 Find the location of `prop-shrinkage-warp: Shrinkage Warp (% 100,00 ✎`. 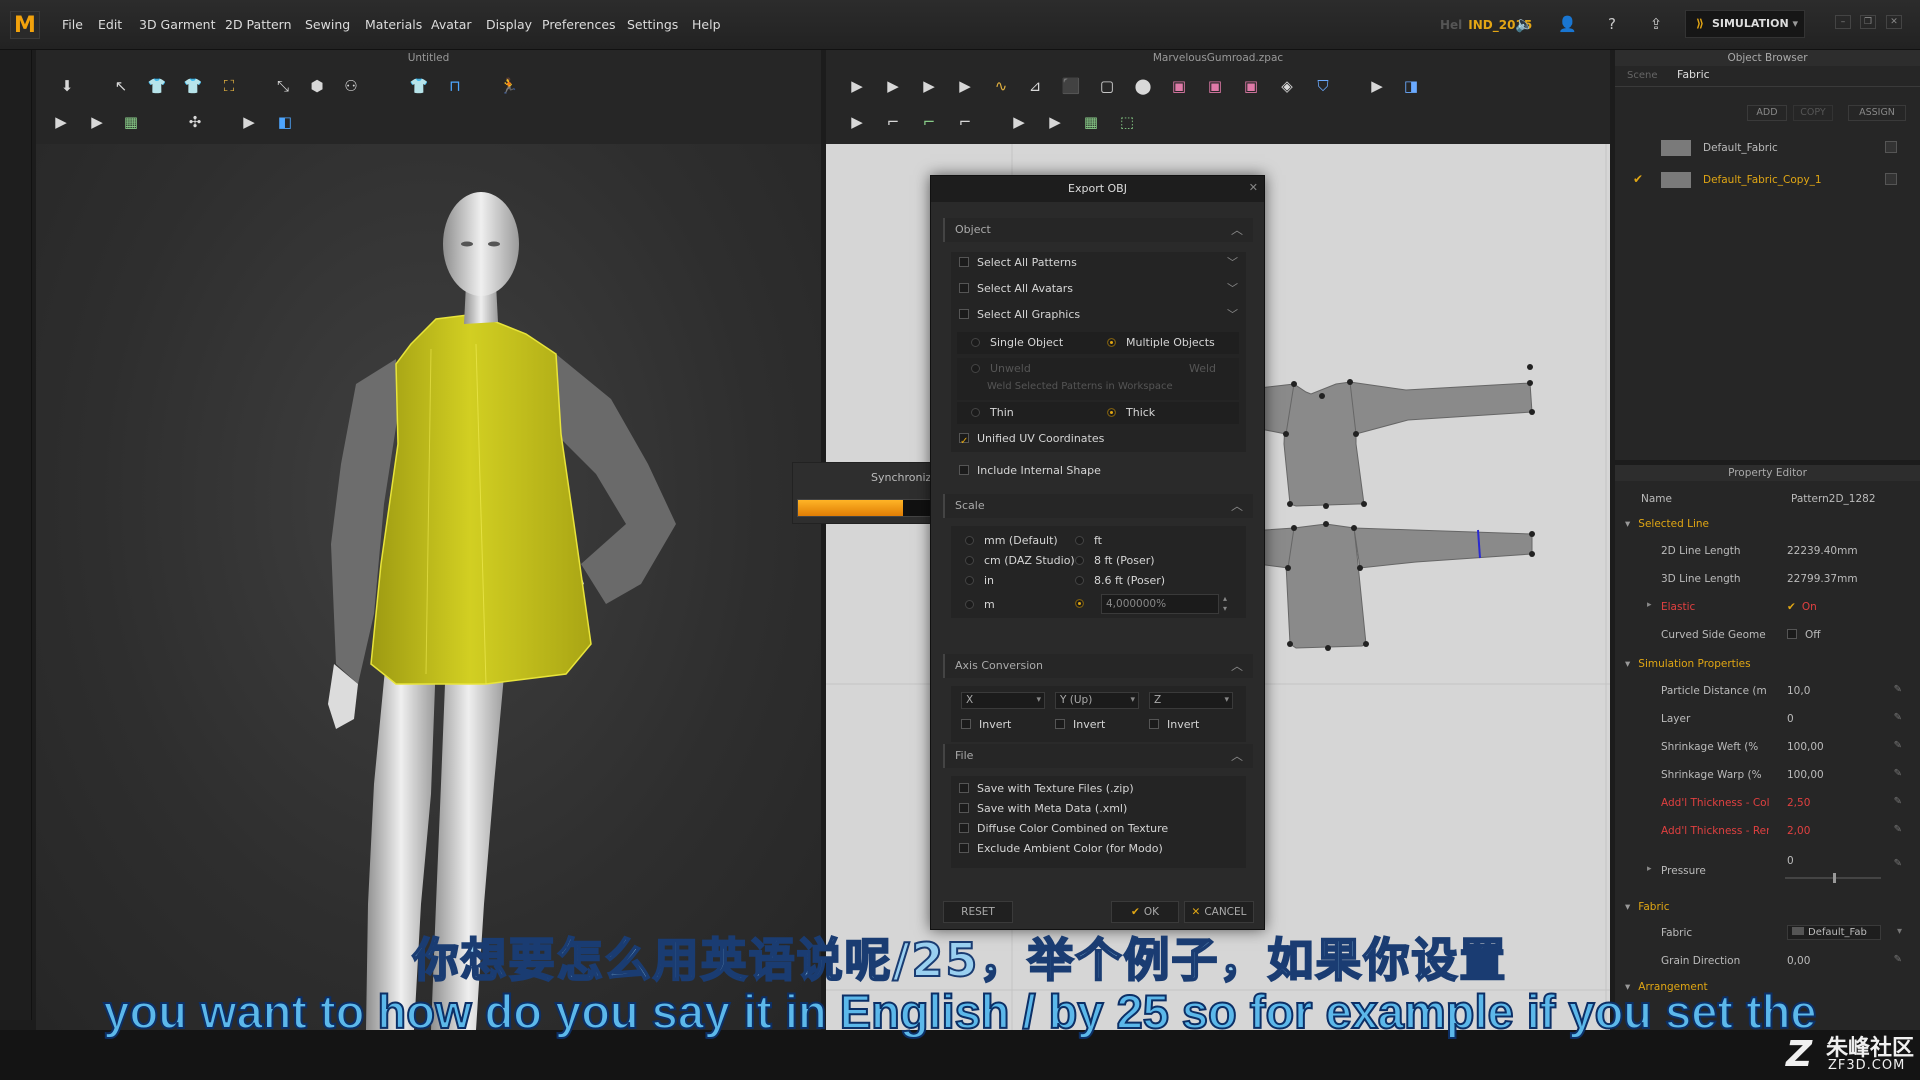

prop-shrinkage-warp: Shrinkage Warp (% 100,00 ✎ is located at coordinates (1767, 775).